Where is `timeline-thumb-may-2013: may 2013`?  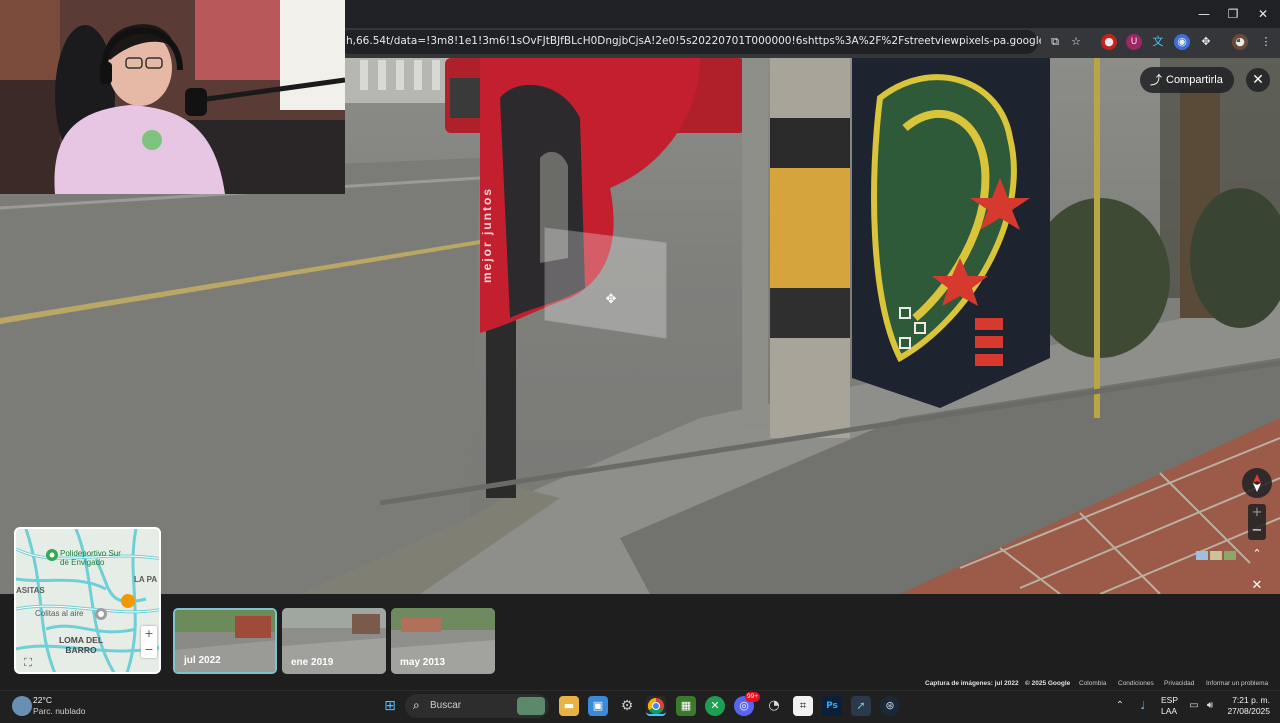
timeline-thumb-may-2013: may 2013 is located at coordinates (443, 641).